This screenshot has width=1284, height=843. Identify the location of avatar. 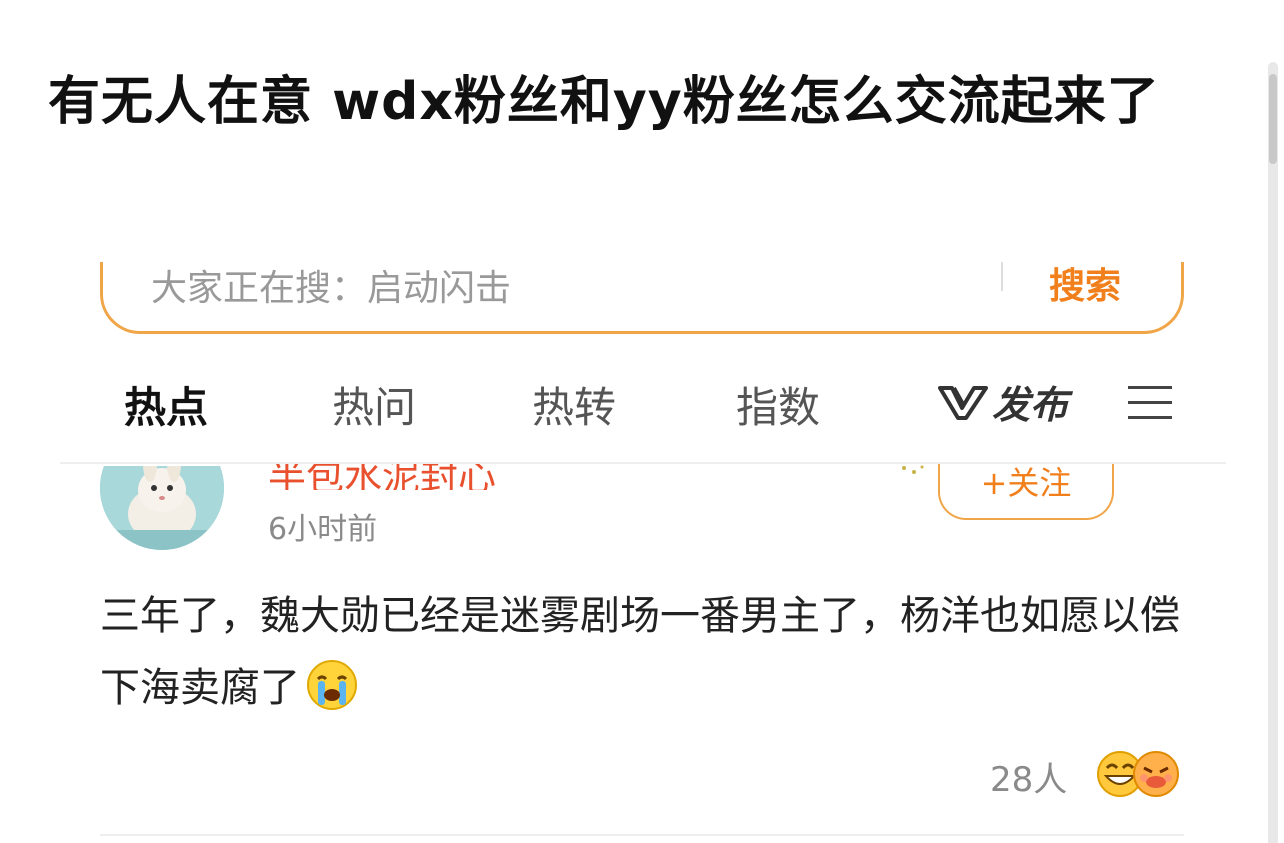
(162, 508).